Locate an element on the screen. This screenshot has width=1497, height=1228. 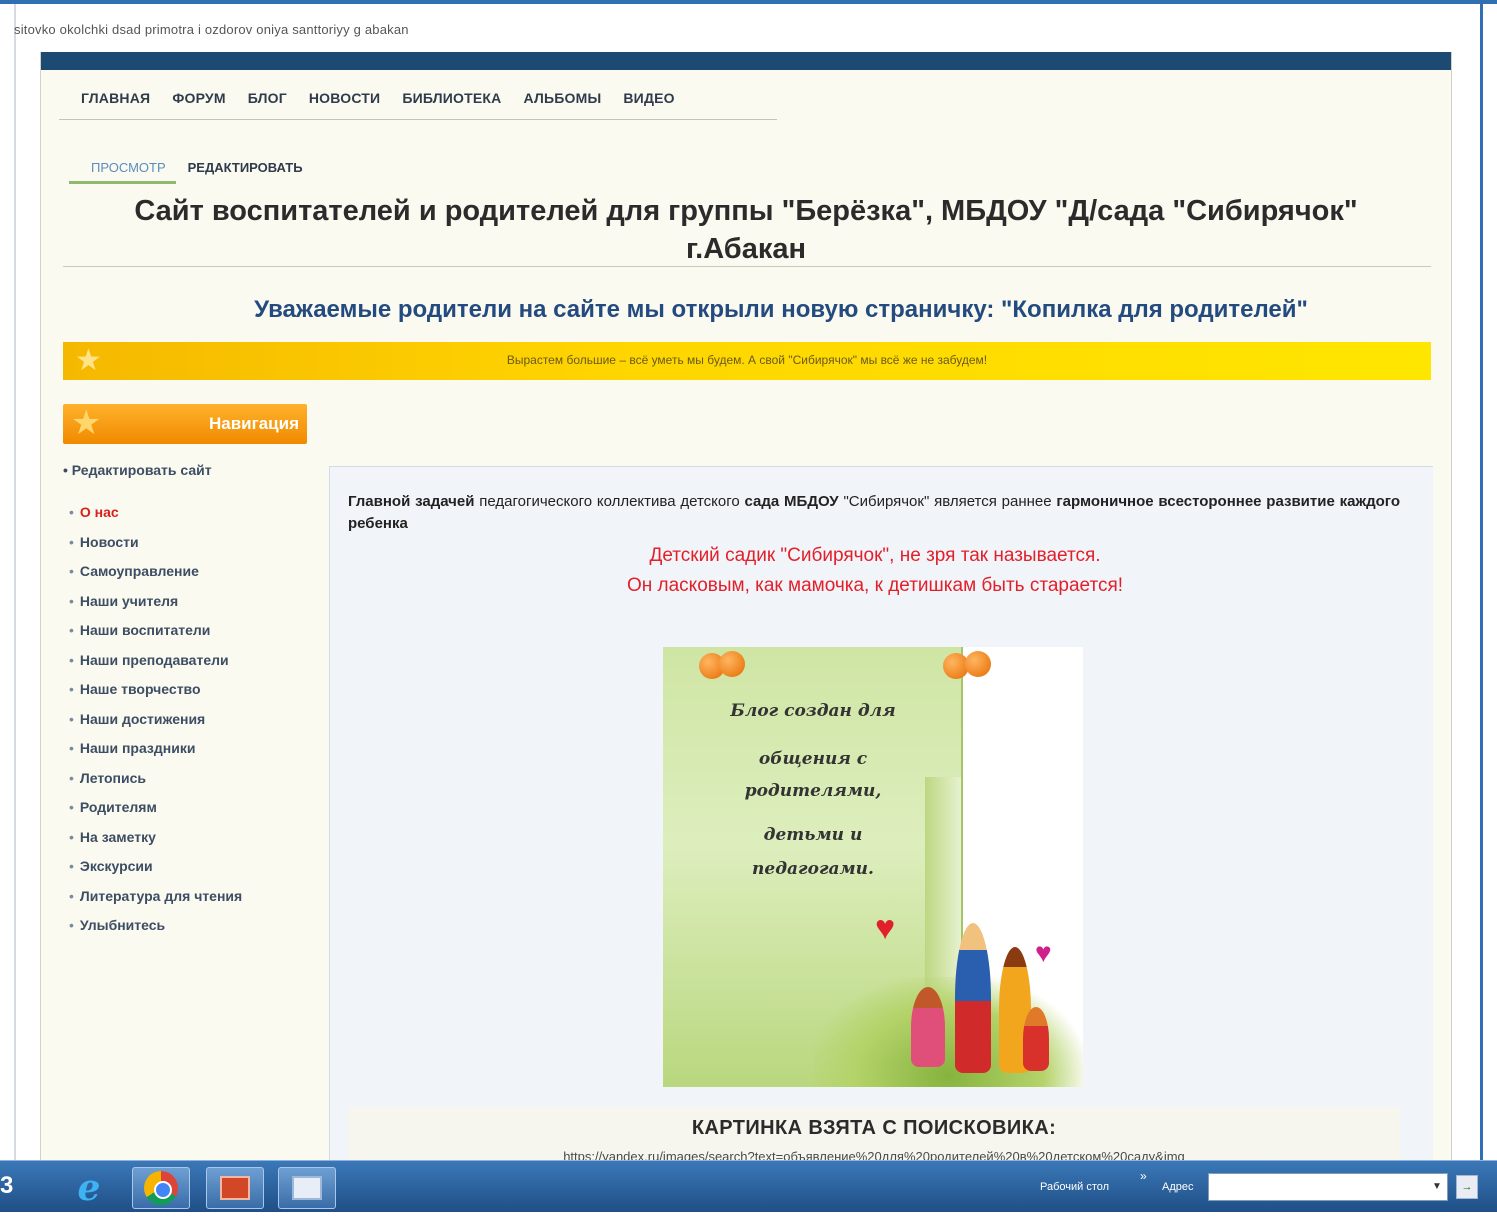
sidebar-item-teachers: • Наши учителя is located at coordinates (155, 608).